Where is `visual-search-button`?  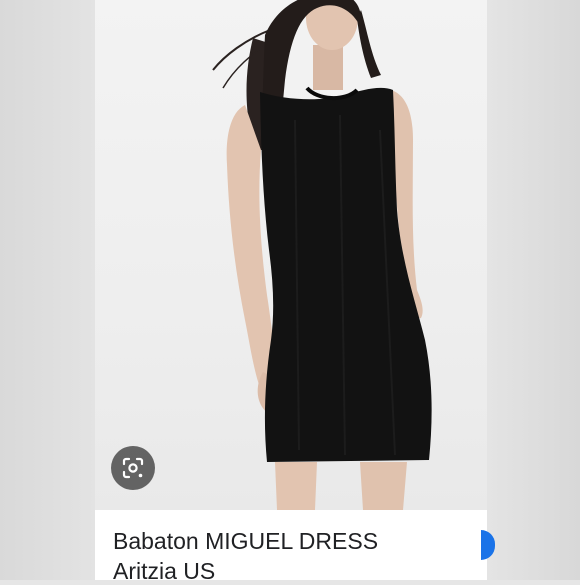 visual-search-button is located at coordinates (133, 468).